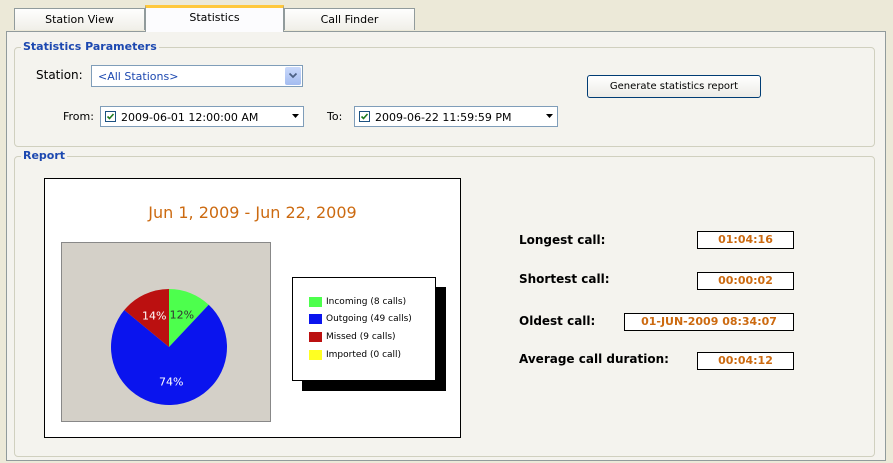 This screenshot has width=893, height=463. Describe the element at coordinates (182, 315) in the screenshot. I see `pie-slice-label: 12%` at that location.